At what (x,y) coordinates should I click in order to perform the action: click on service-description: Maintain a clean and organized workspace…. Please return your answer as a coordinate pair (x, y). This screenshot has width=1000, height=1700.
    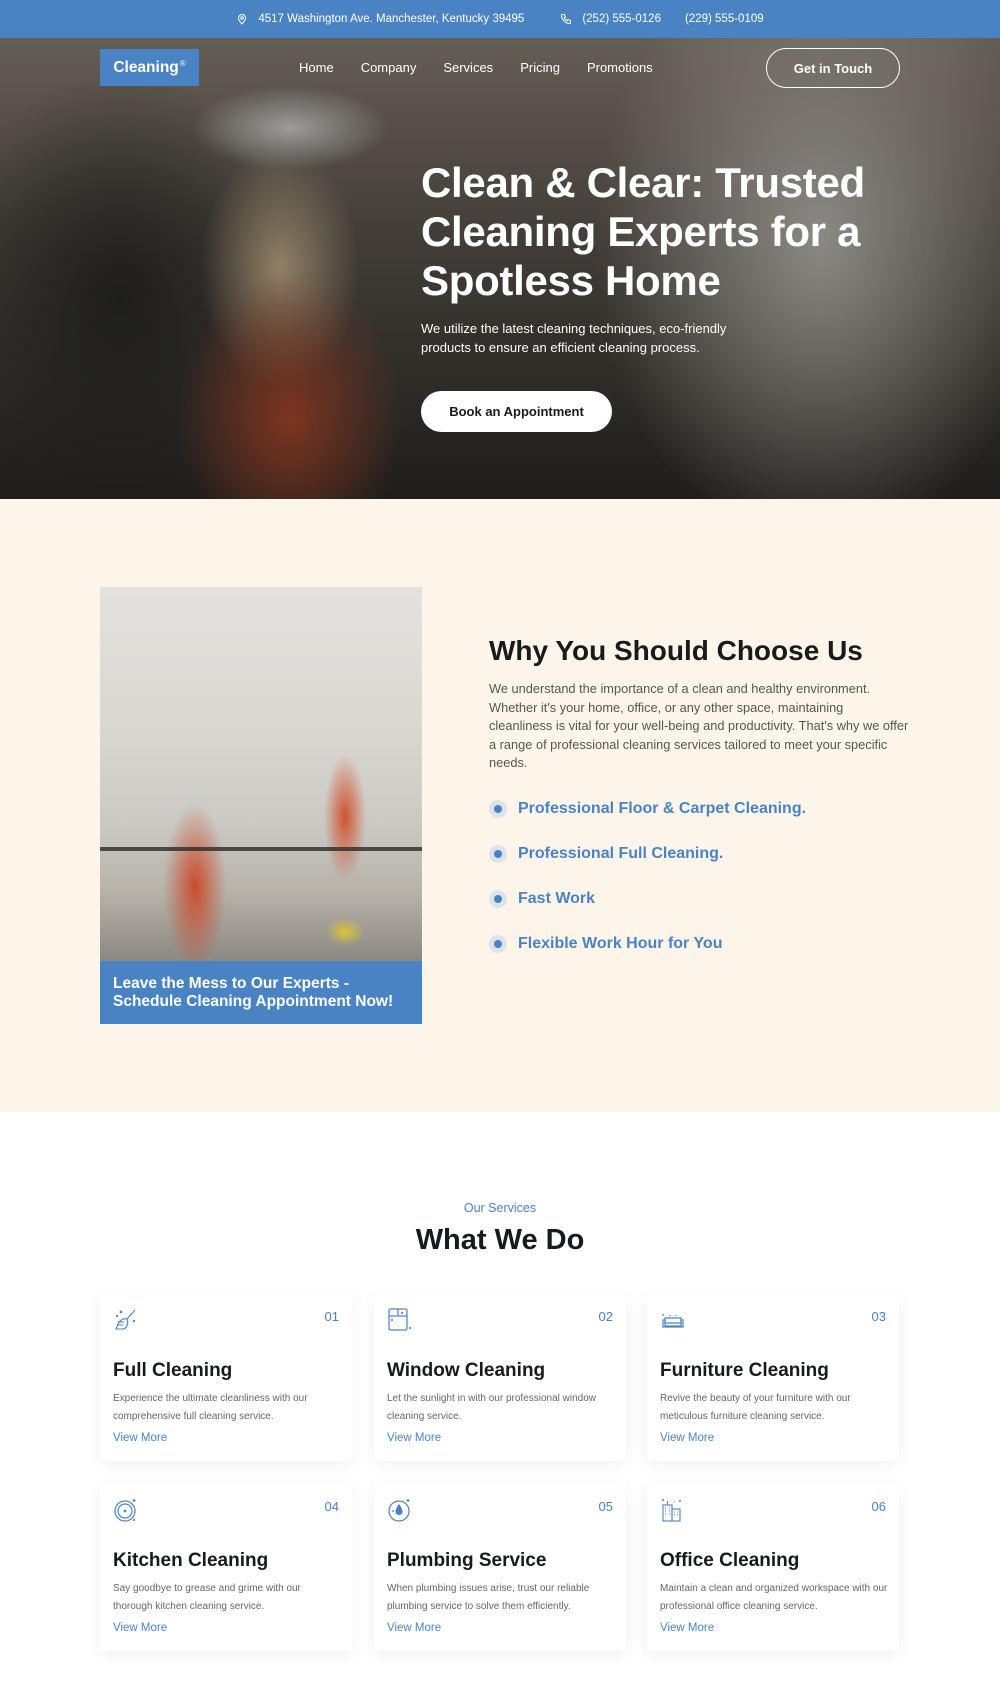
    Looking at the image, I should click on (774, 1597).